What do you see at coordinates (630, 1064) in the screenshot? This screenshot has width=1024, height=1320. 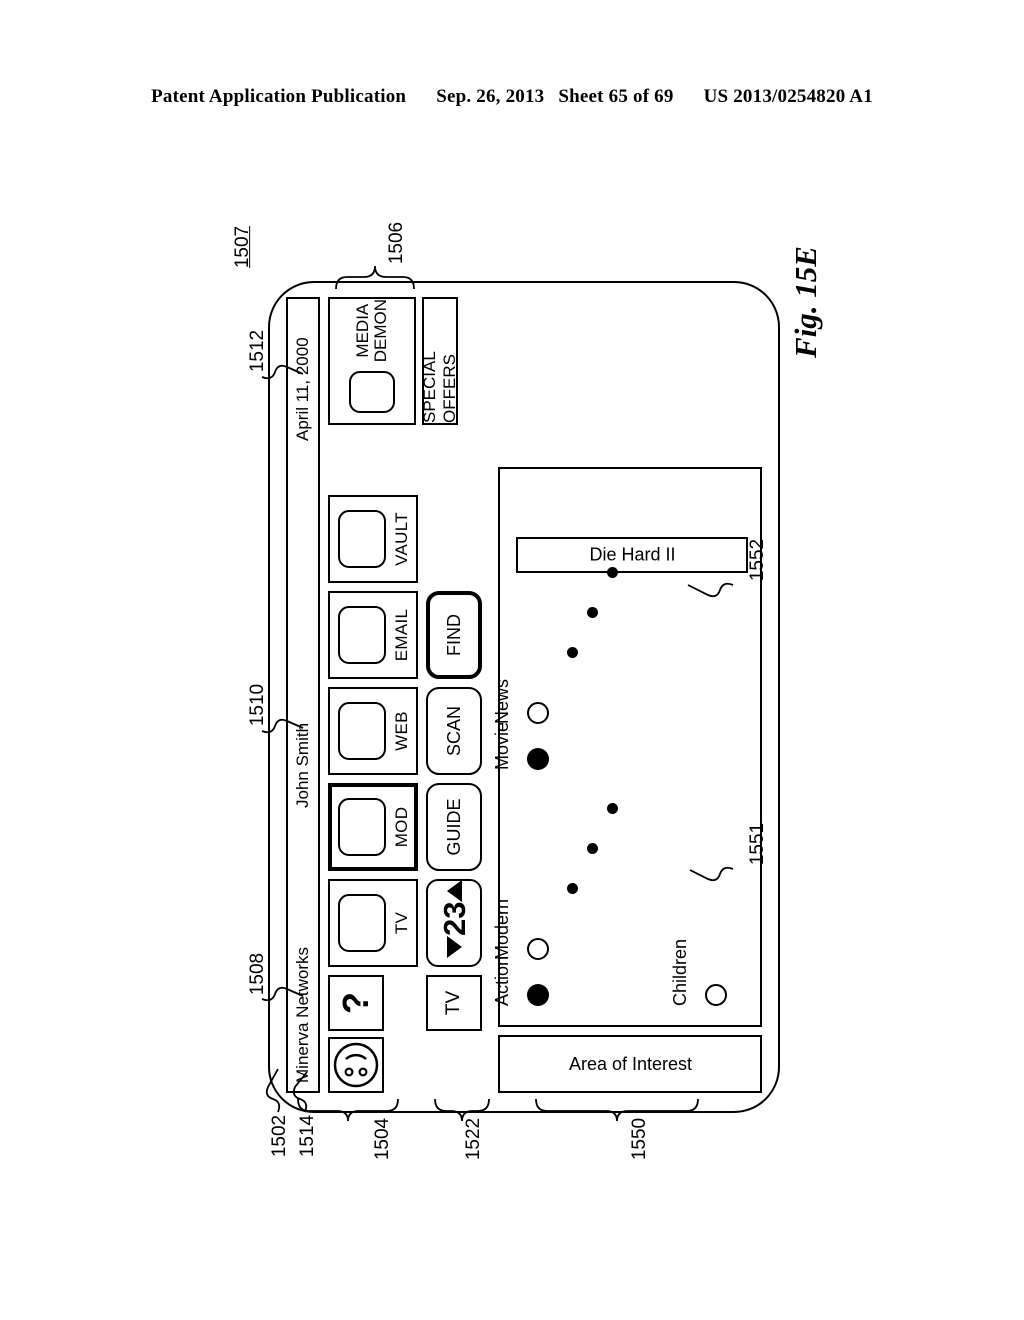 I see `area-of-interest-tab: Area of Interest` at bounding box center [630, 1064].